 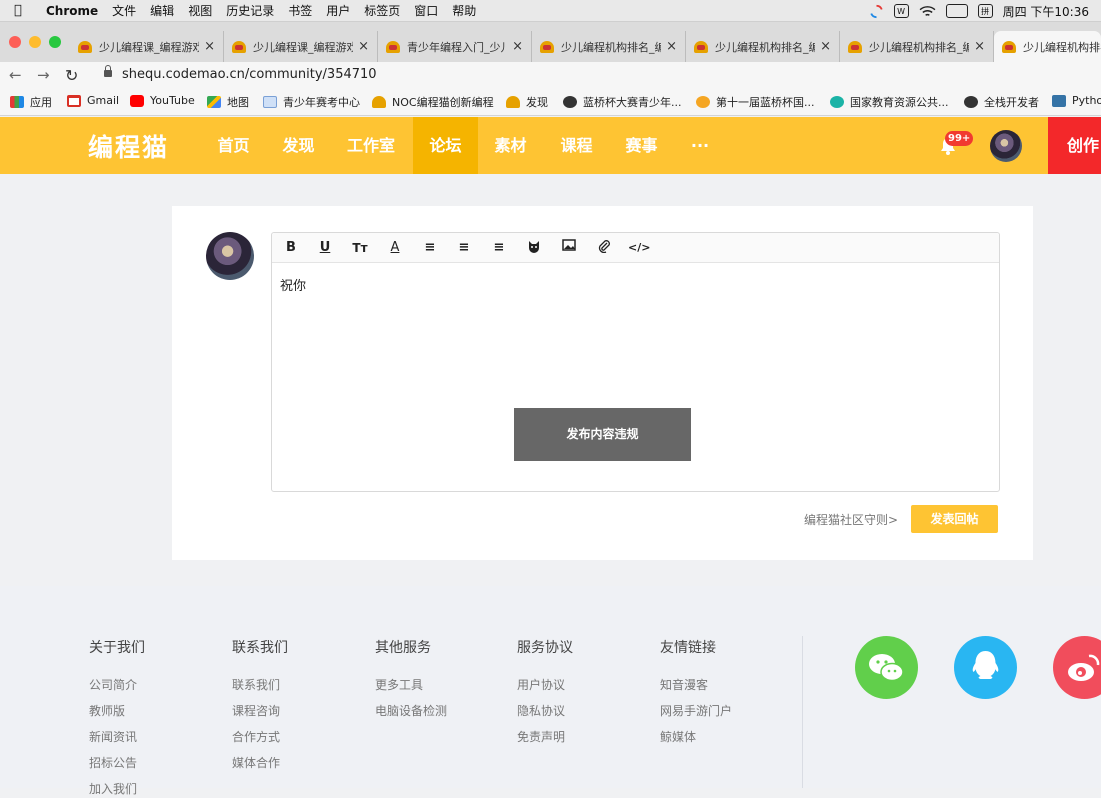 I want to click on user-avatar, so click(x=1006, y=146).